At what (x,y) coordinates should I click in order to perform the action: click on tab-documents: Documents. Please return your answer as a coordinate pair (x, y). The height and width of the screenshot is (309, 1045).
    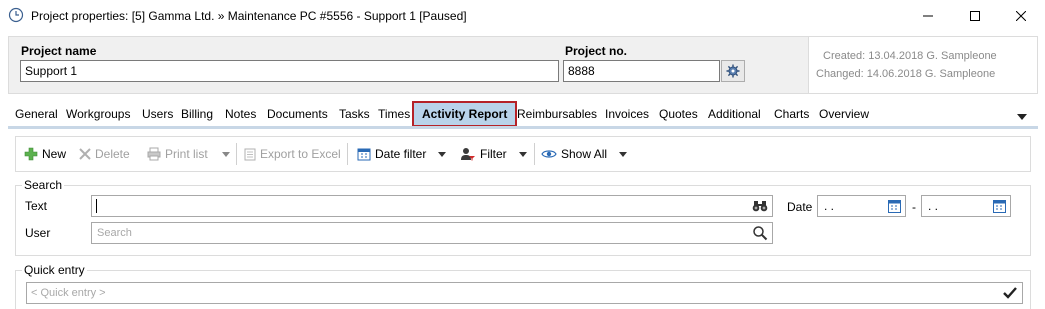
    Looking at the image, I should click on (297, 114).